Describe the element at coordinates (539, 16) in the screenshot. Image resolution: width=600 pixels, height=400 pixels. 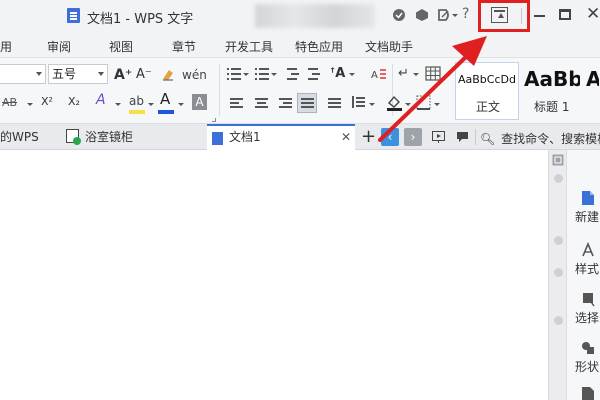
I see `minimize-icon` at that location.